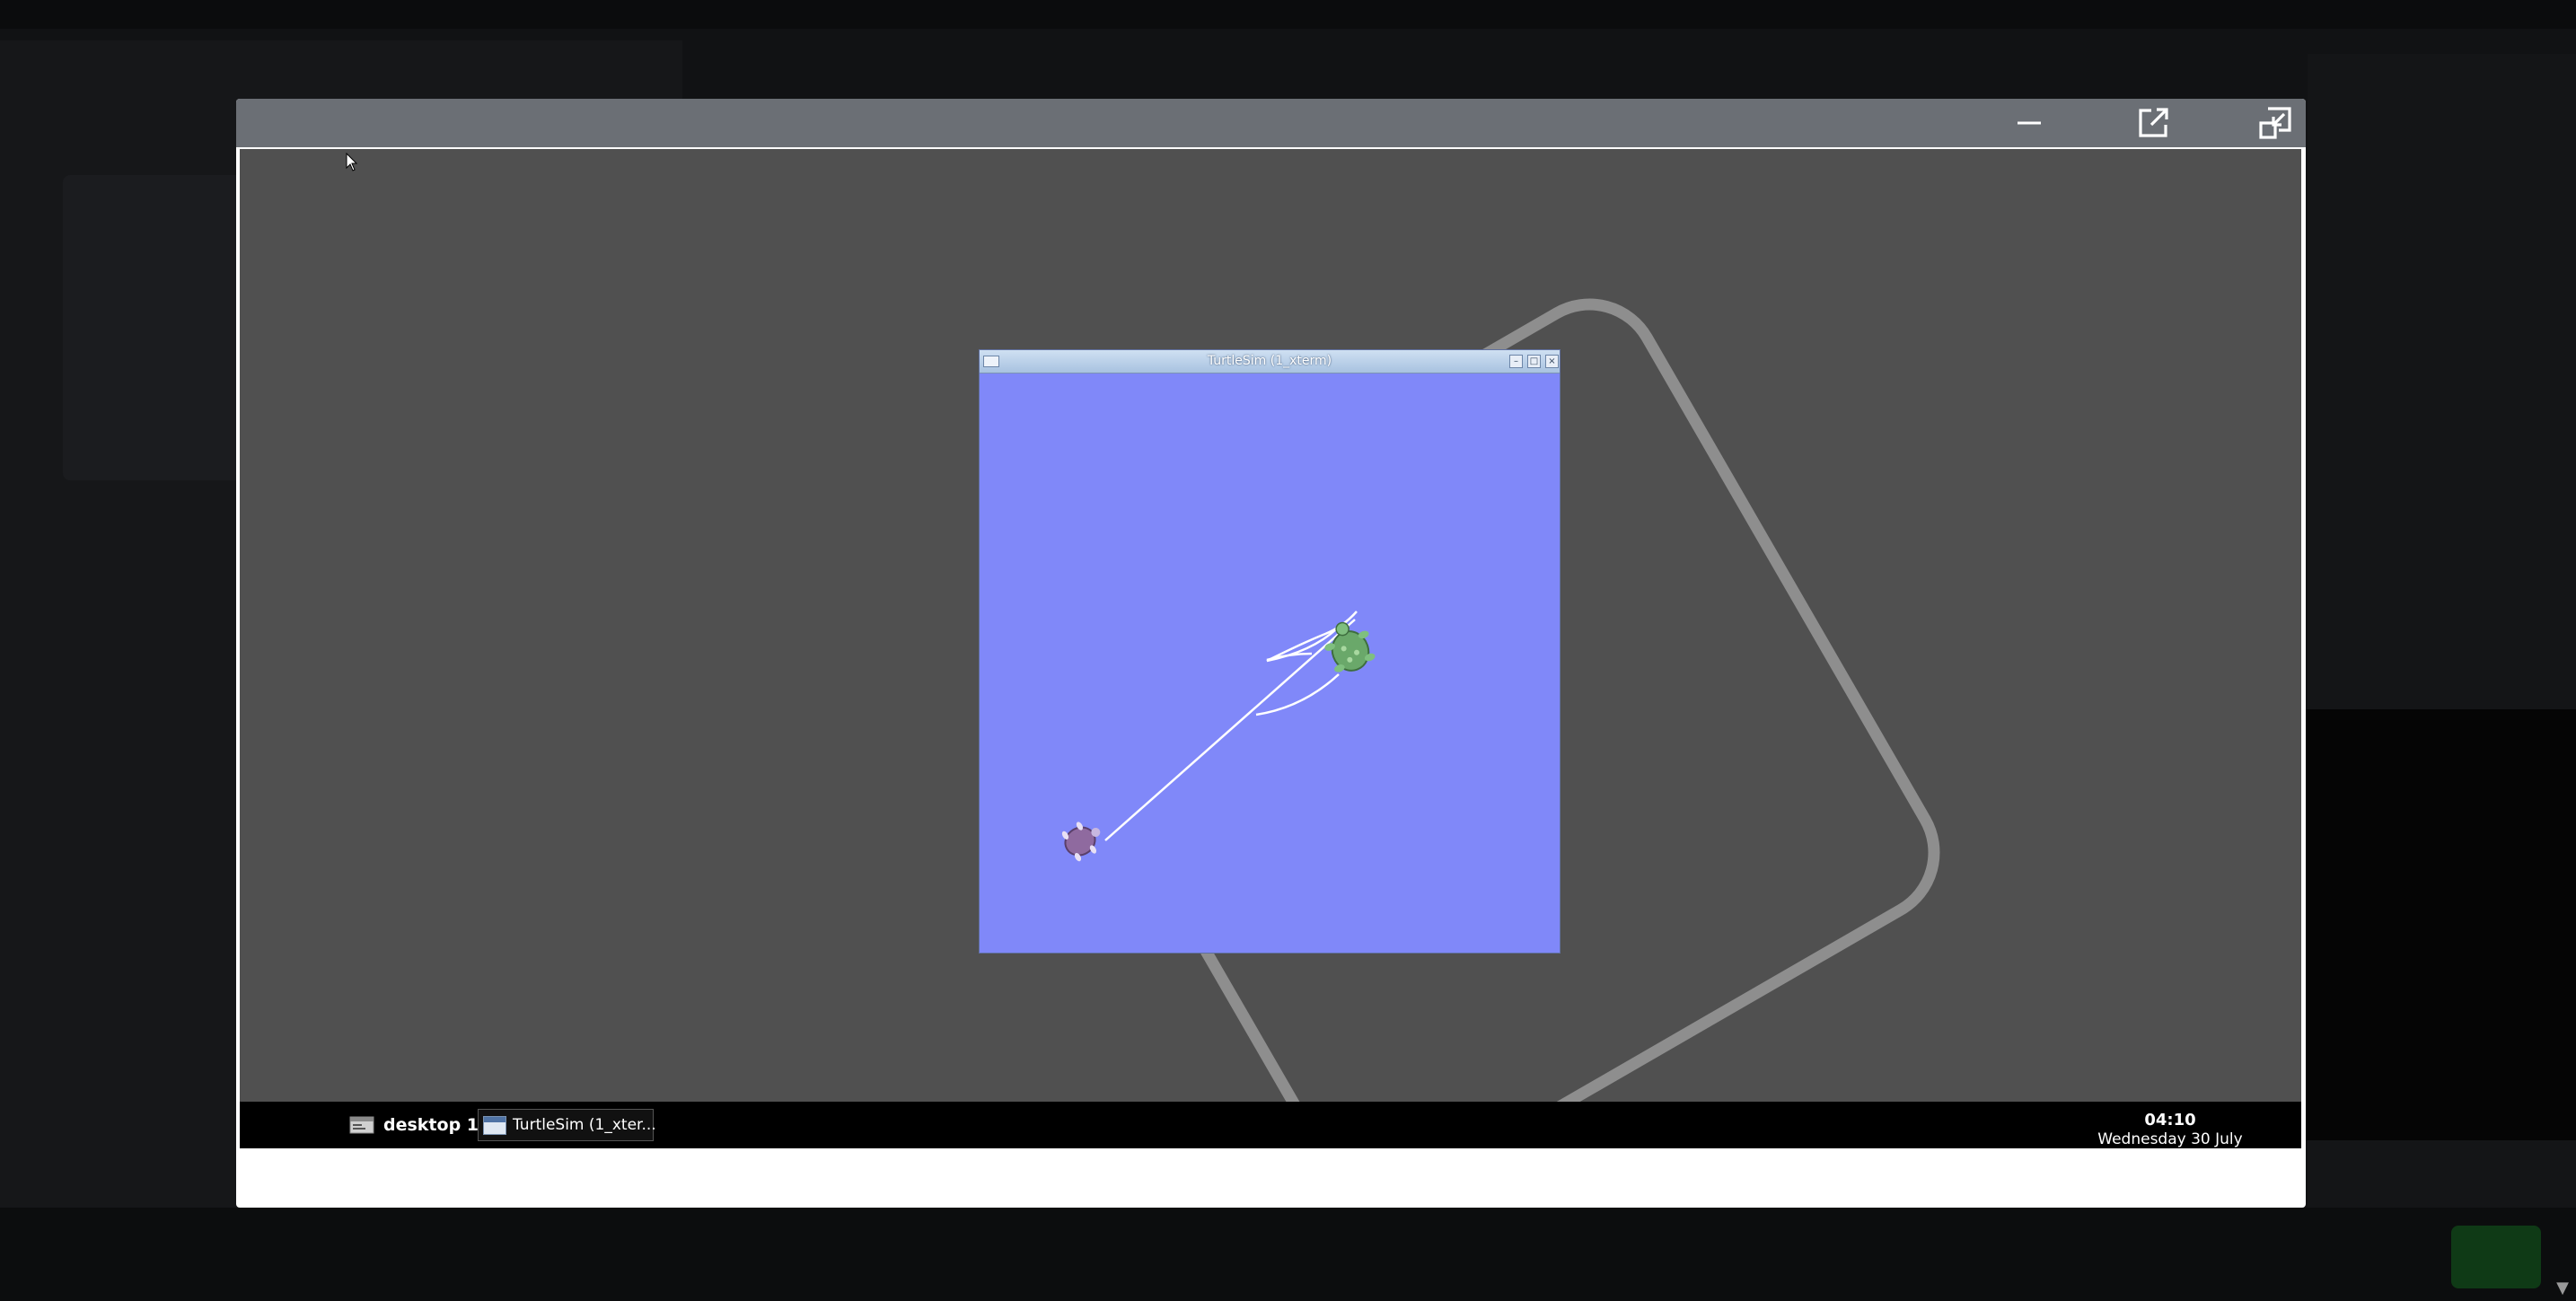 This screenshot has height=1301, width=2576. I want to click on turtlesim-window: TurtleSim (1_xterm) – □ ×, so click(1270, 651).